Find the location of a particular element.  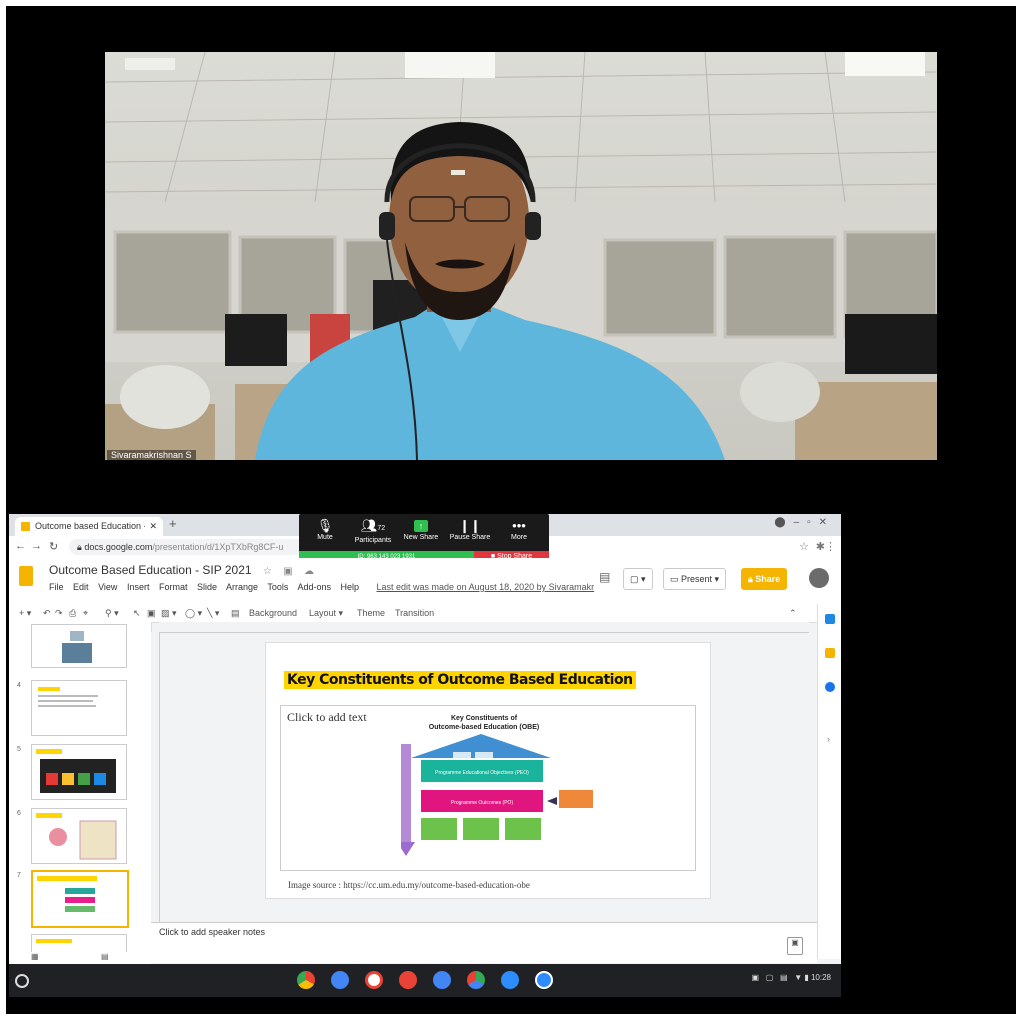

menu-help: Help is located at coordinates (349, 587).